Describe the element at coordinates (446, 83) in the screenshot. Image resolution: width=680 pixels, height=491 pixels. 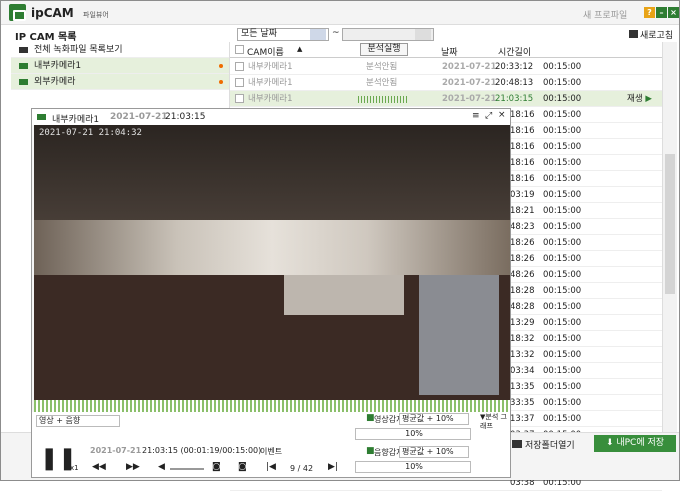
I see `table-row: 내부카메라1 분석안됨 2021-07-21 20:48:13 00:15:00` at that location.